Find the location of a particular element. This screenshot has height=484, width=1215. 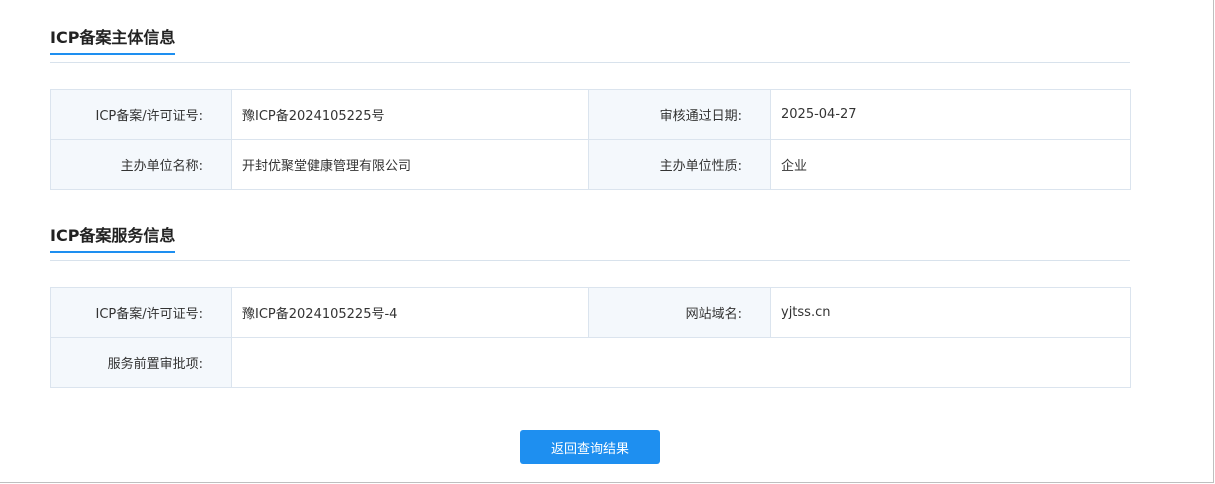

approval-date-value: 2025-04-27 is located at coordinates (950, 114).